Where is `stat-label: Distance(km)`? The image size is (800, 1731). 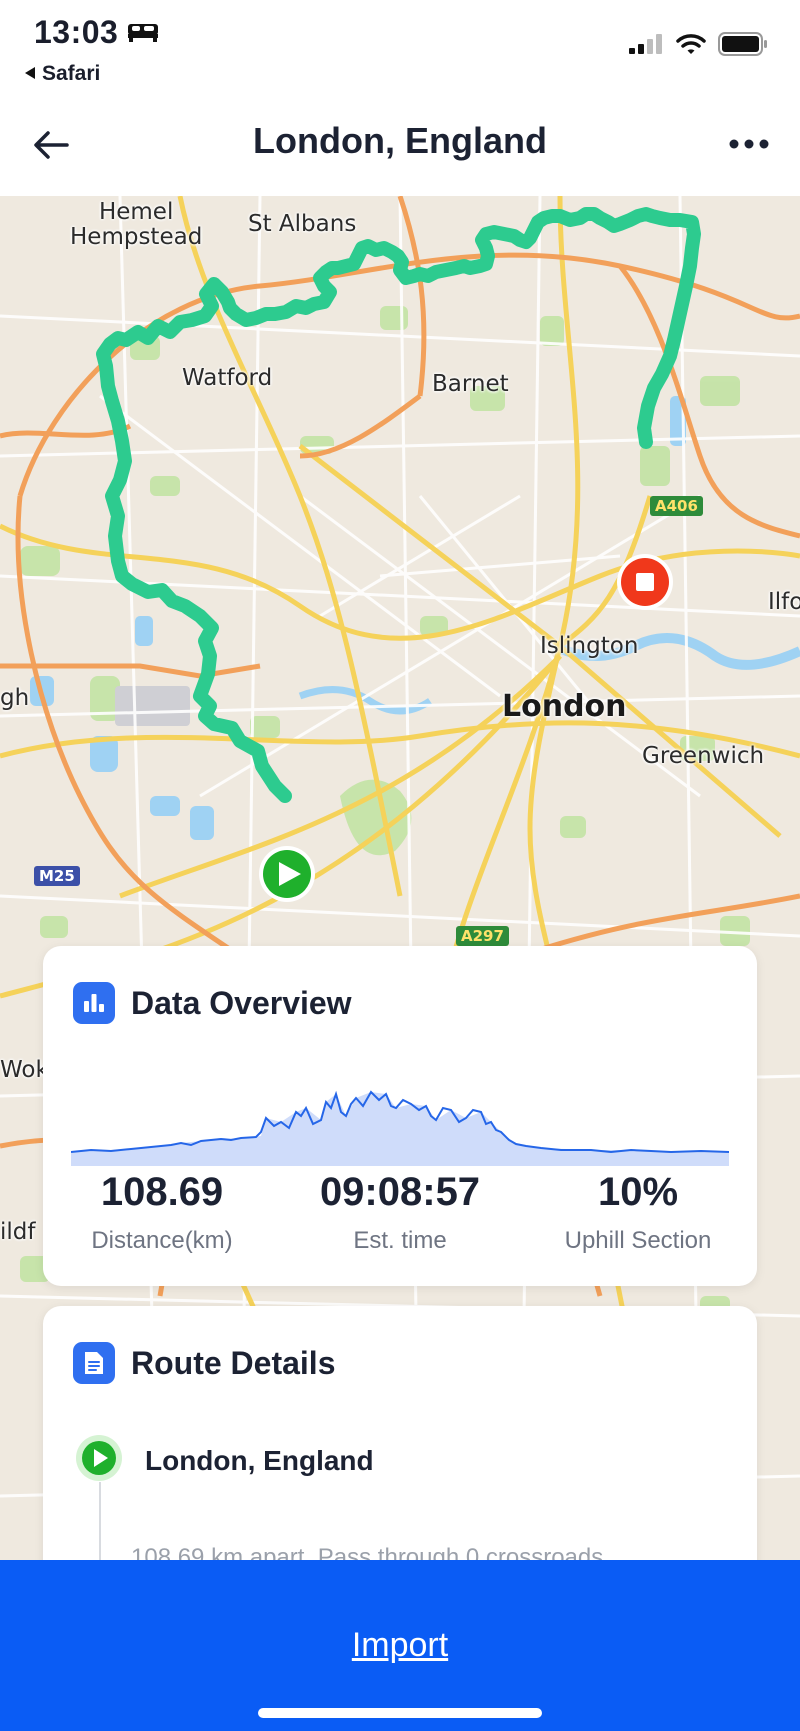 stat-label: Distance(km) is located at coordinates (162, 1240).